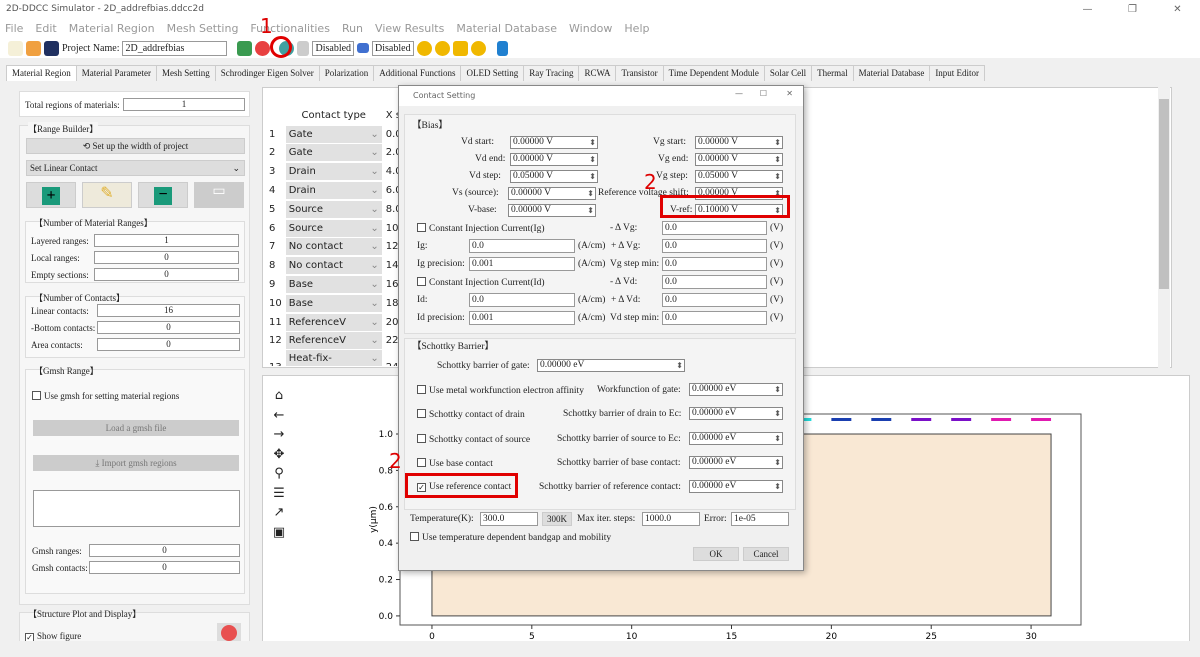 The height and width of the screenshot is (657, 1200). I want to click on sb-source-label: Schottky barrier of source to Ec:, so click(619, 439).